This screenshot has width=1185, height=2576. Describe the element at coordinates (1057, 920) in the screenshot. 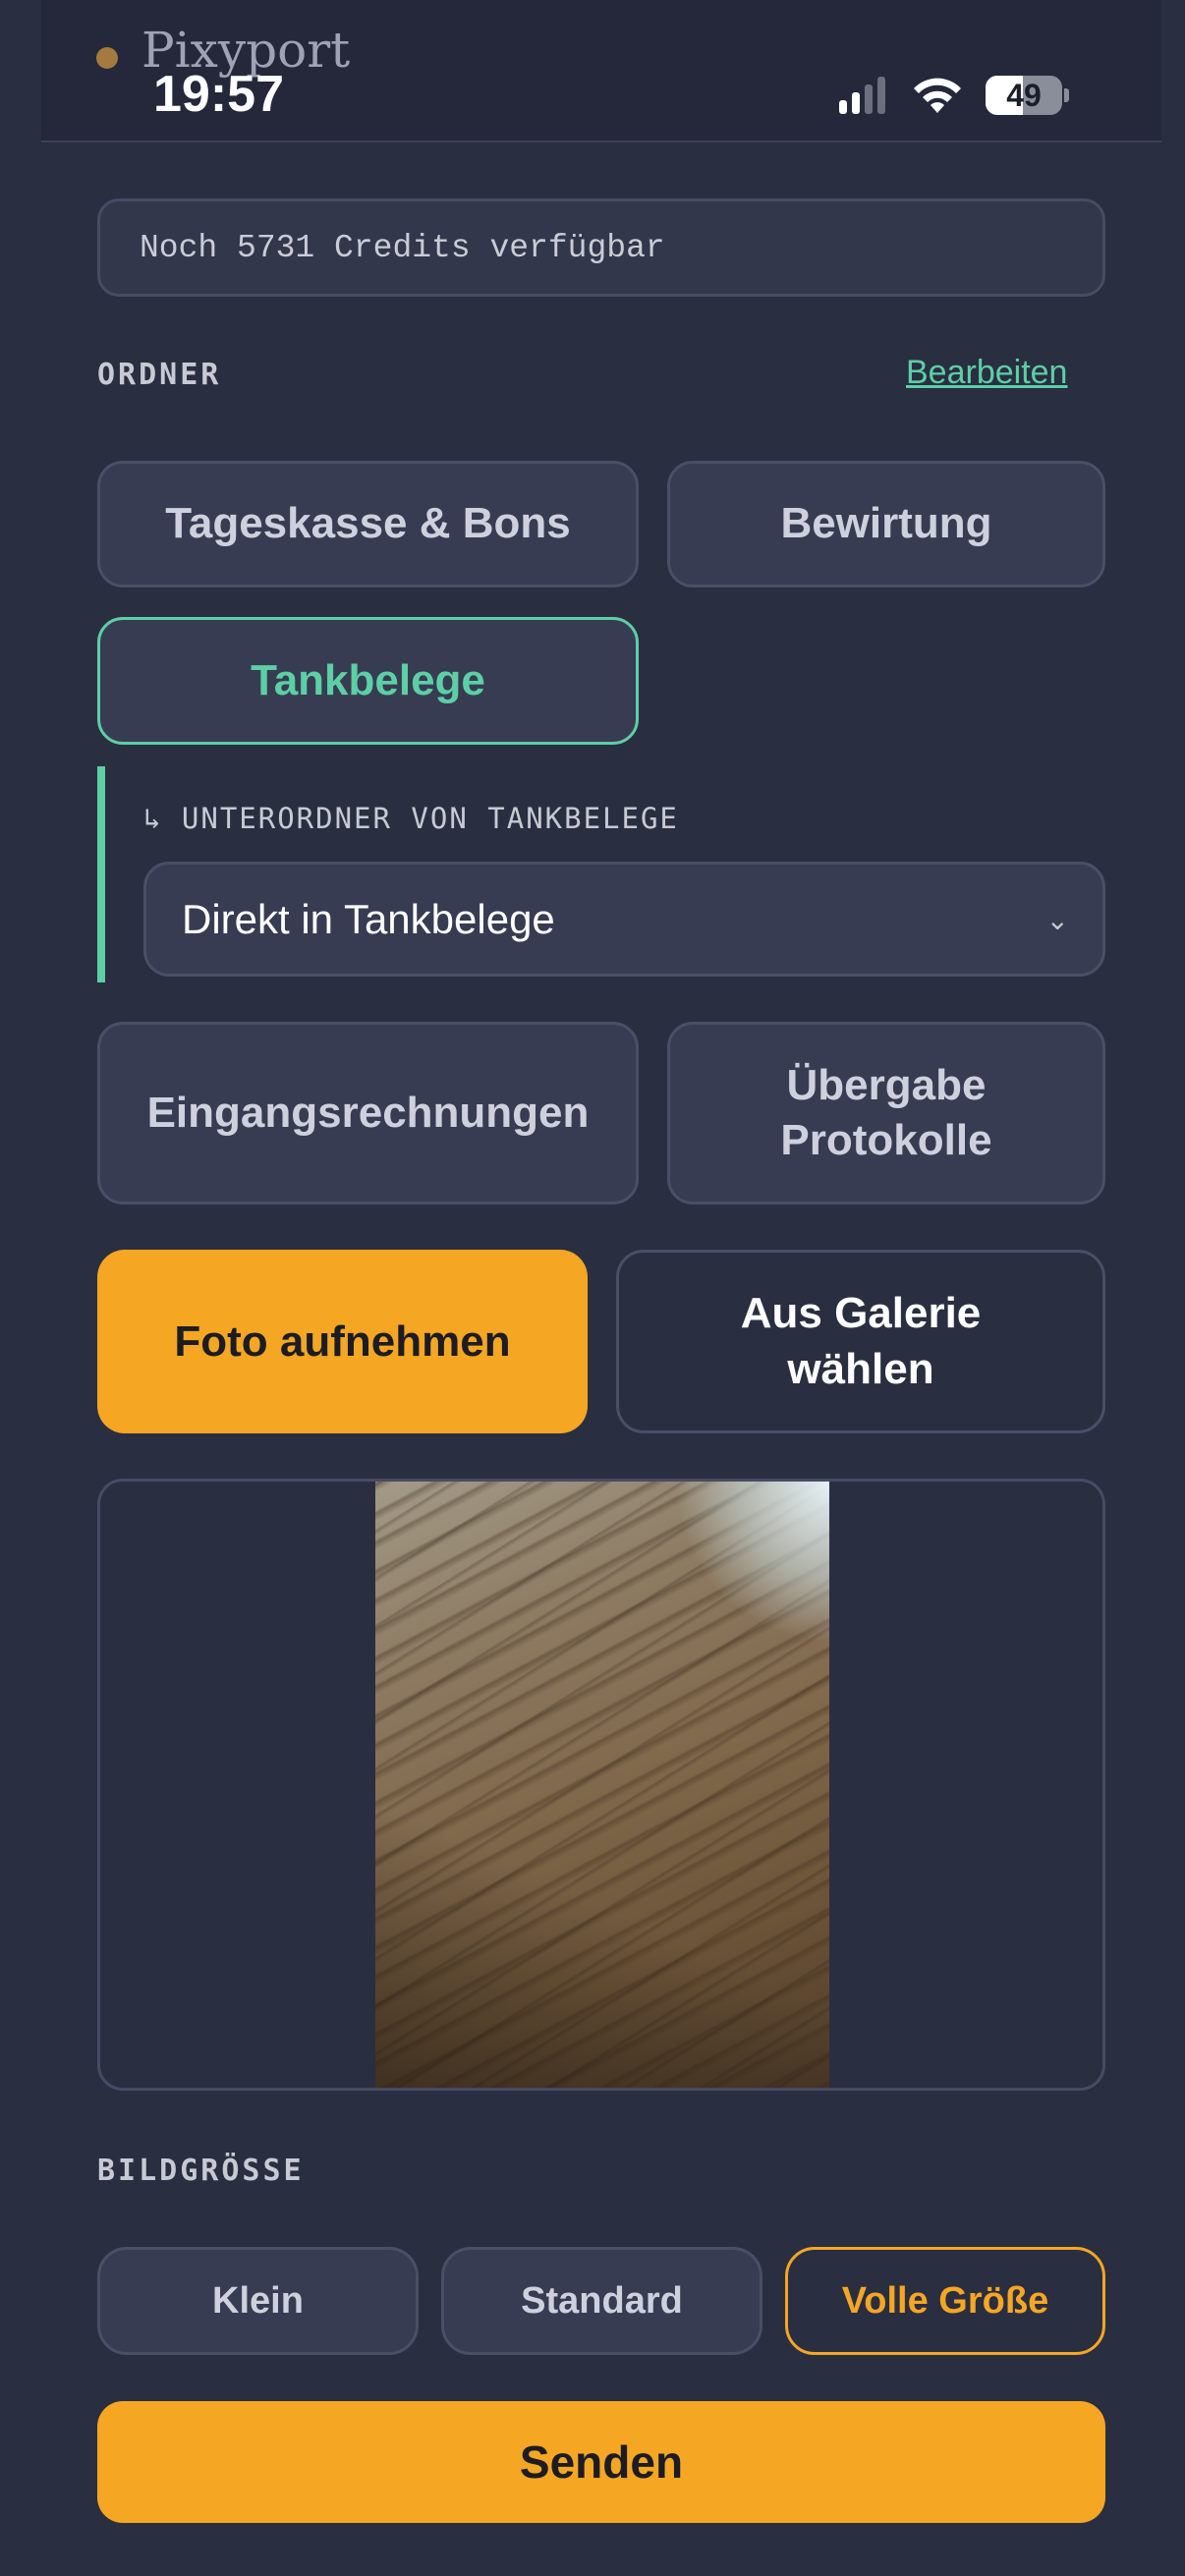

I see `chevron-down-icon: ⌄` at that location.